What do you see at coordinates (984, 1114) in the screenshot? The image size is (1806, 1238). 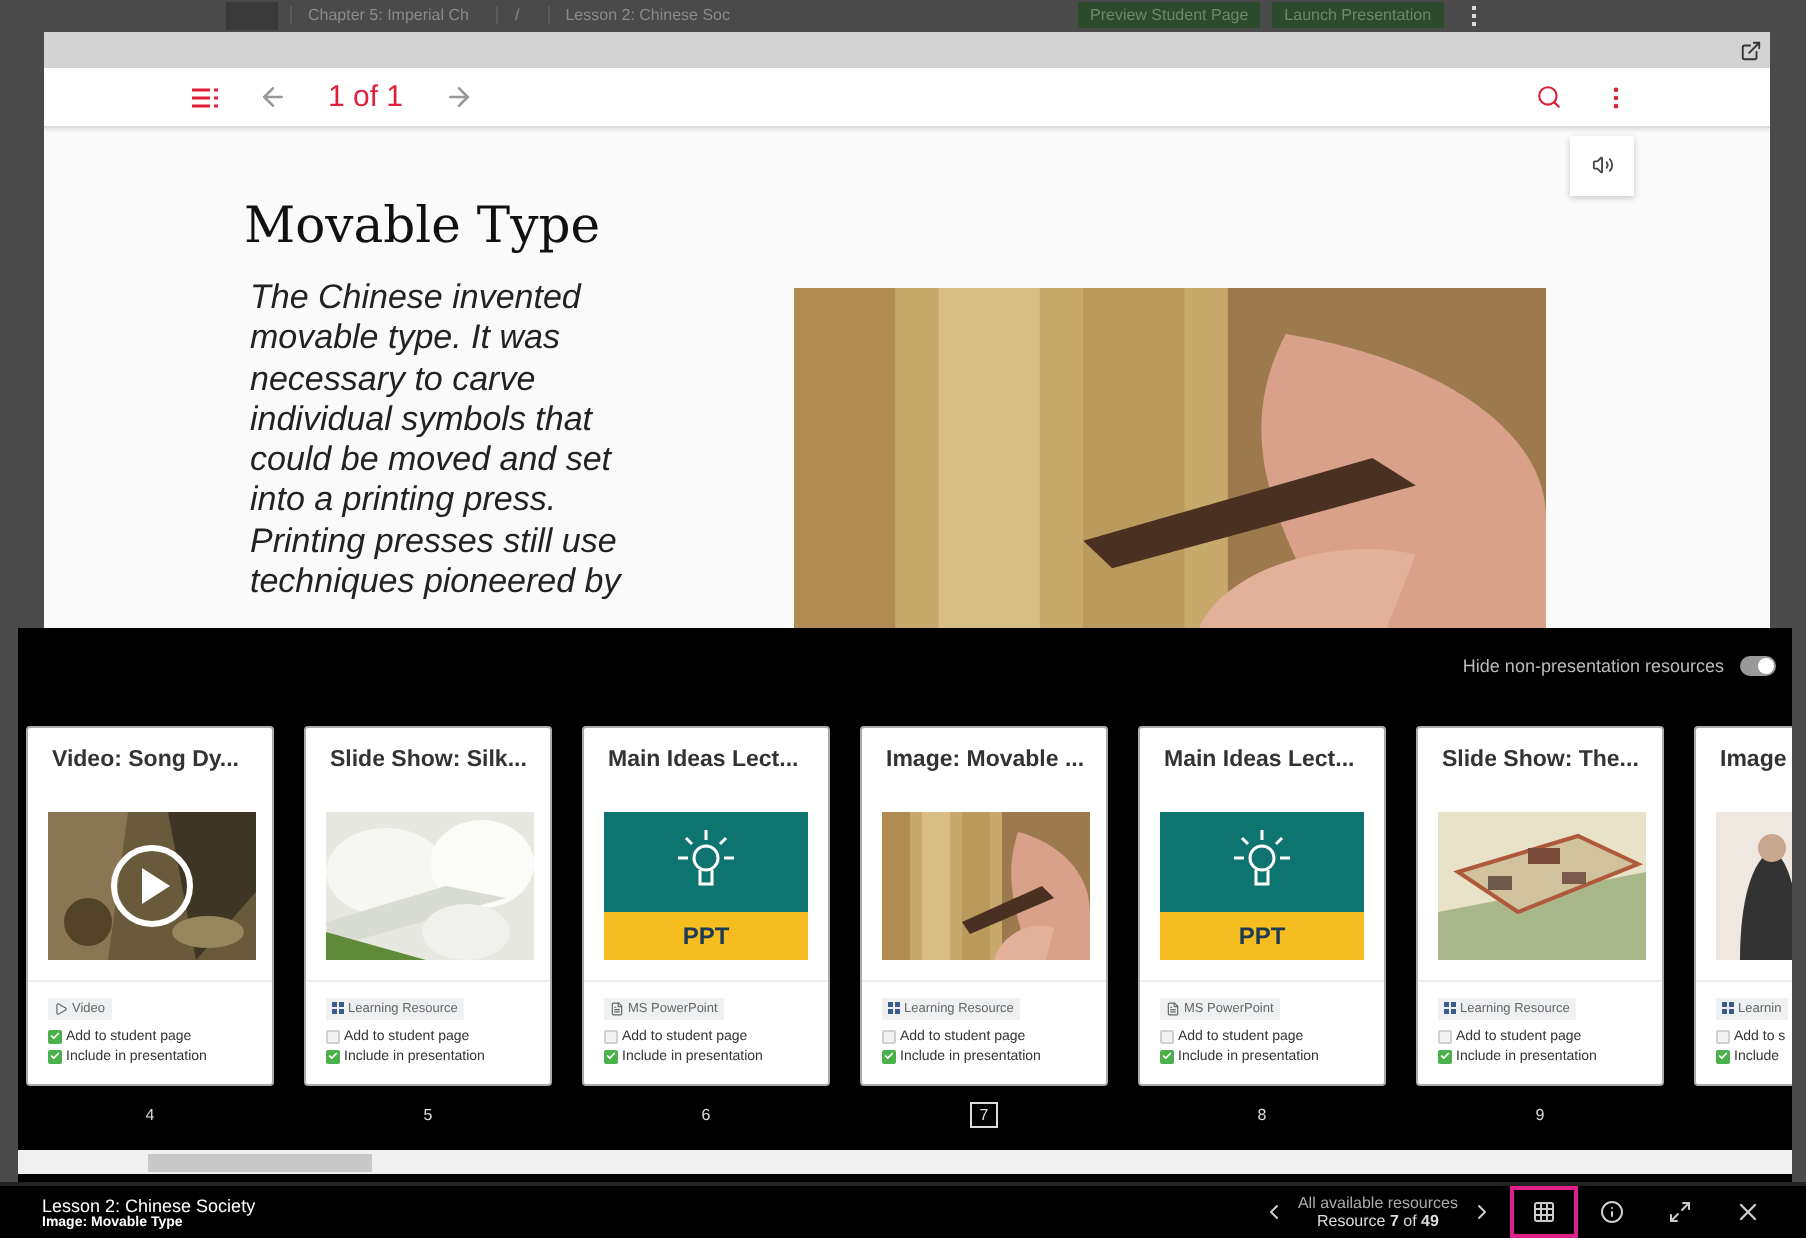 I see `card-number: 7` at bounding box center [984, 1114].